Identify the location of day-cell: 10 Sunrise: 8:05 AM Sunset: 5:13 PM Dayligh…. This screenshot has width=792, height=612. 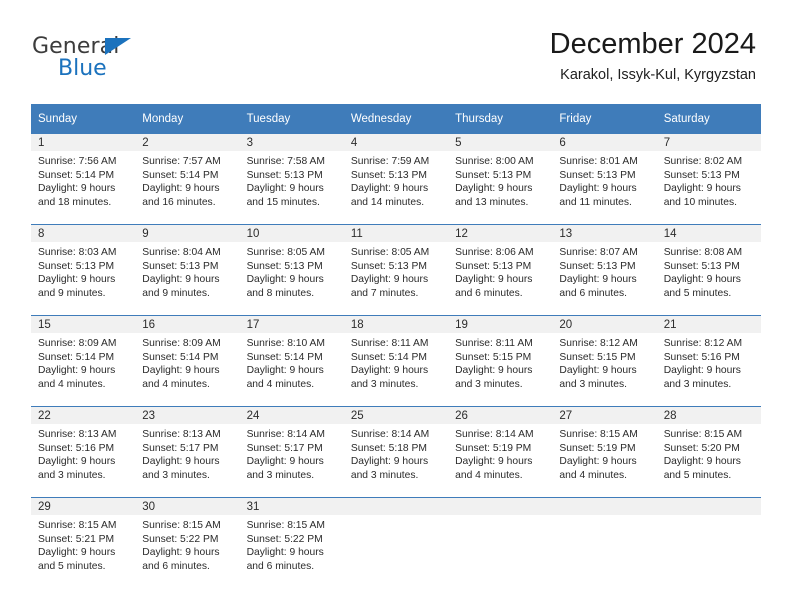
(291, 270).